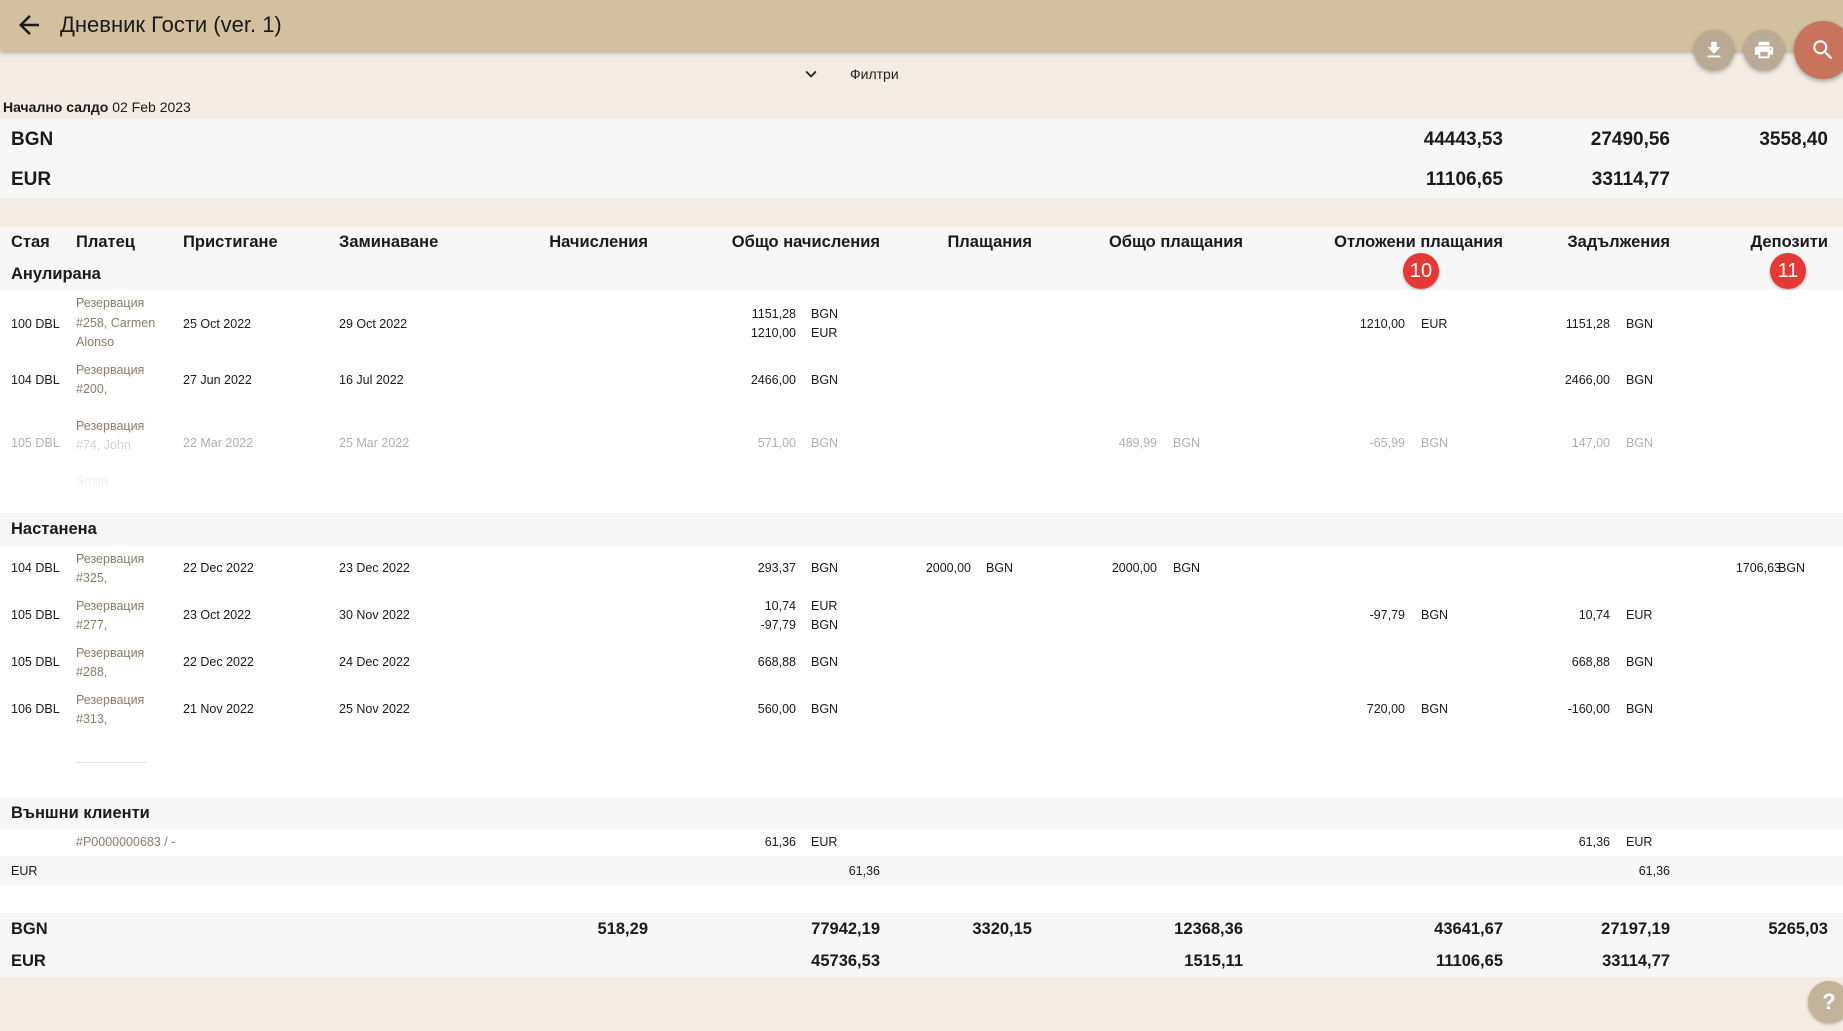  I want to click on help-icon: ?, so click(1829, 1001).